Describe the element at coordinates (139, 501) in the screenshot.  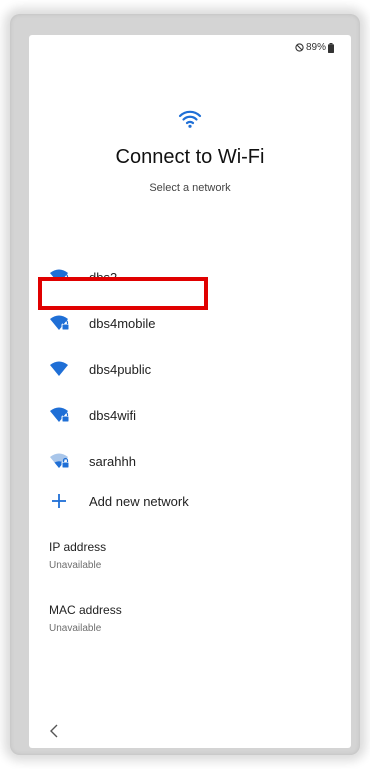
I see `add-new-network-label: Add new network` at that location.